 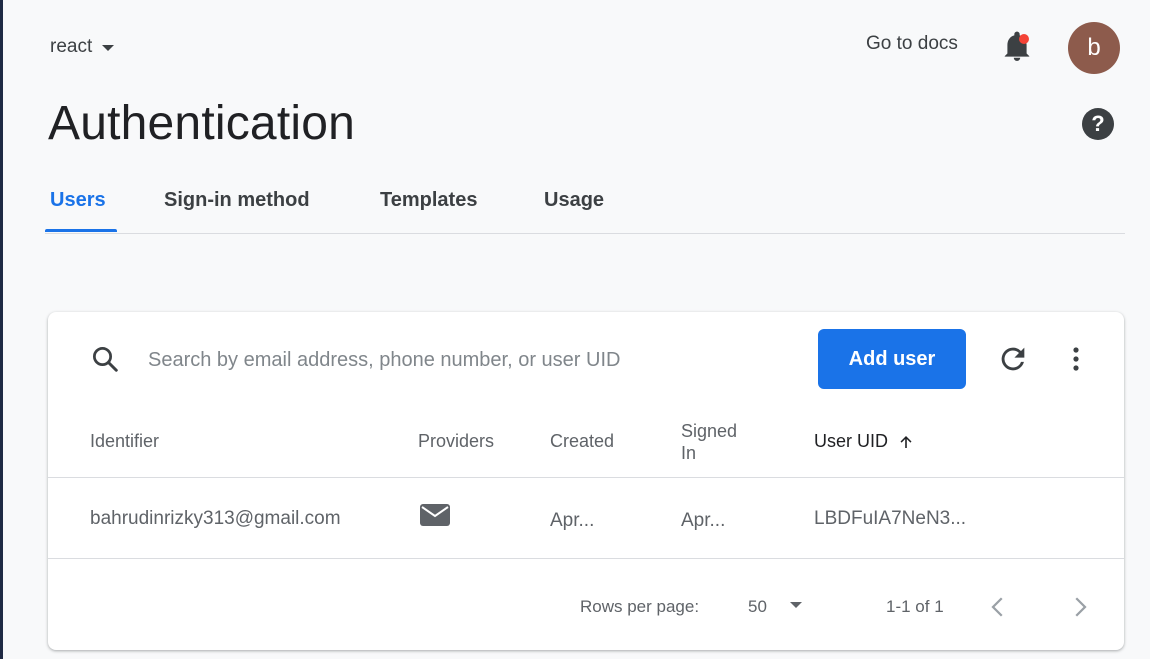 I want to click on mail-icon, so click(x=435, y=515).